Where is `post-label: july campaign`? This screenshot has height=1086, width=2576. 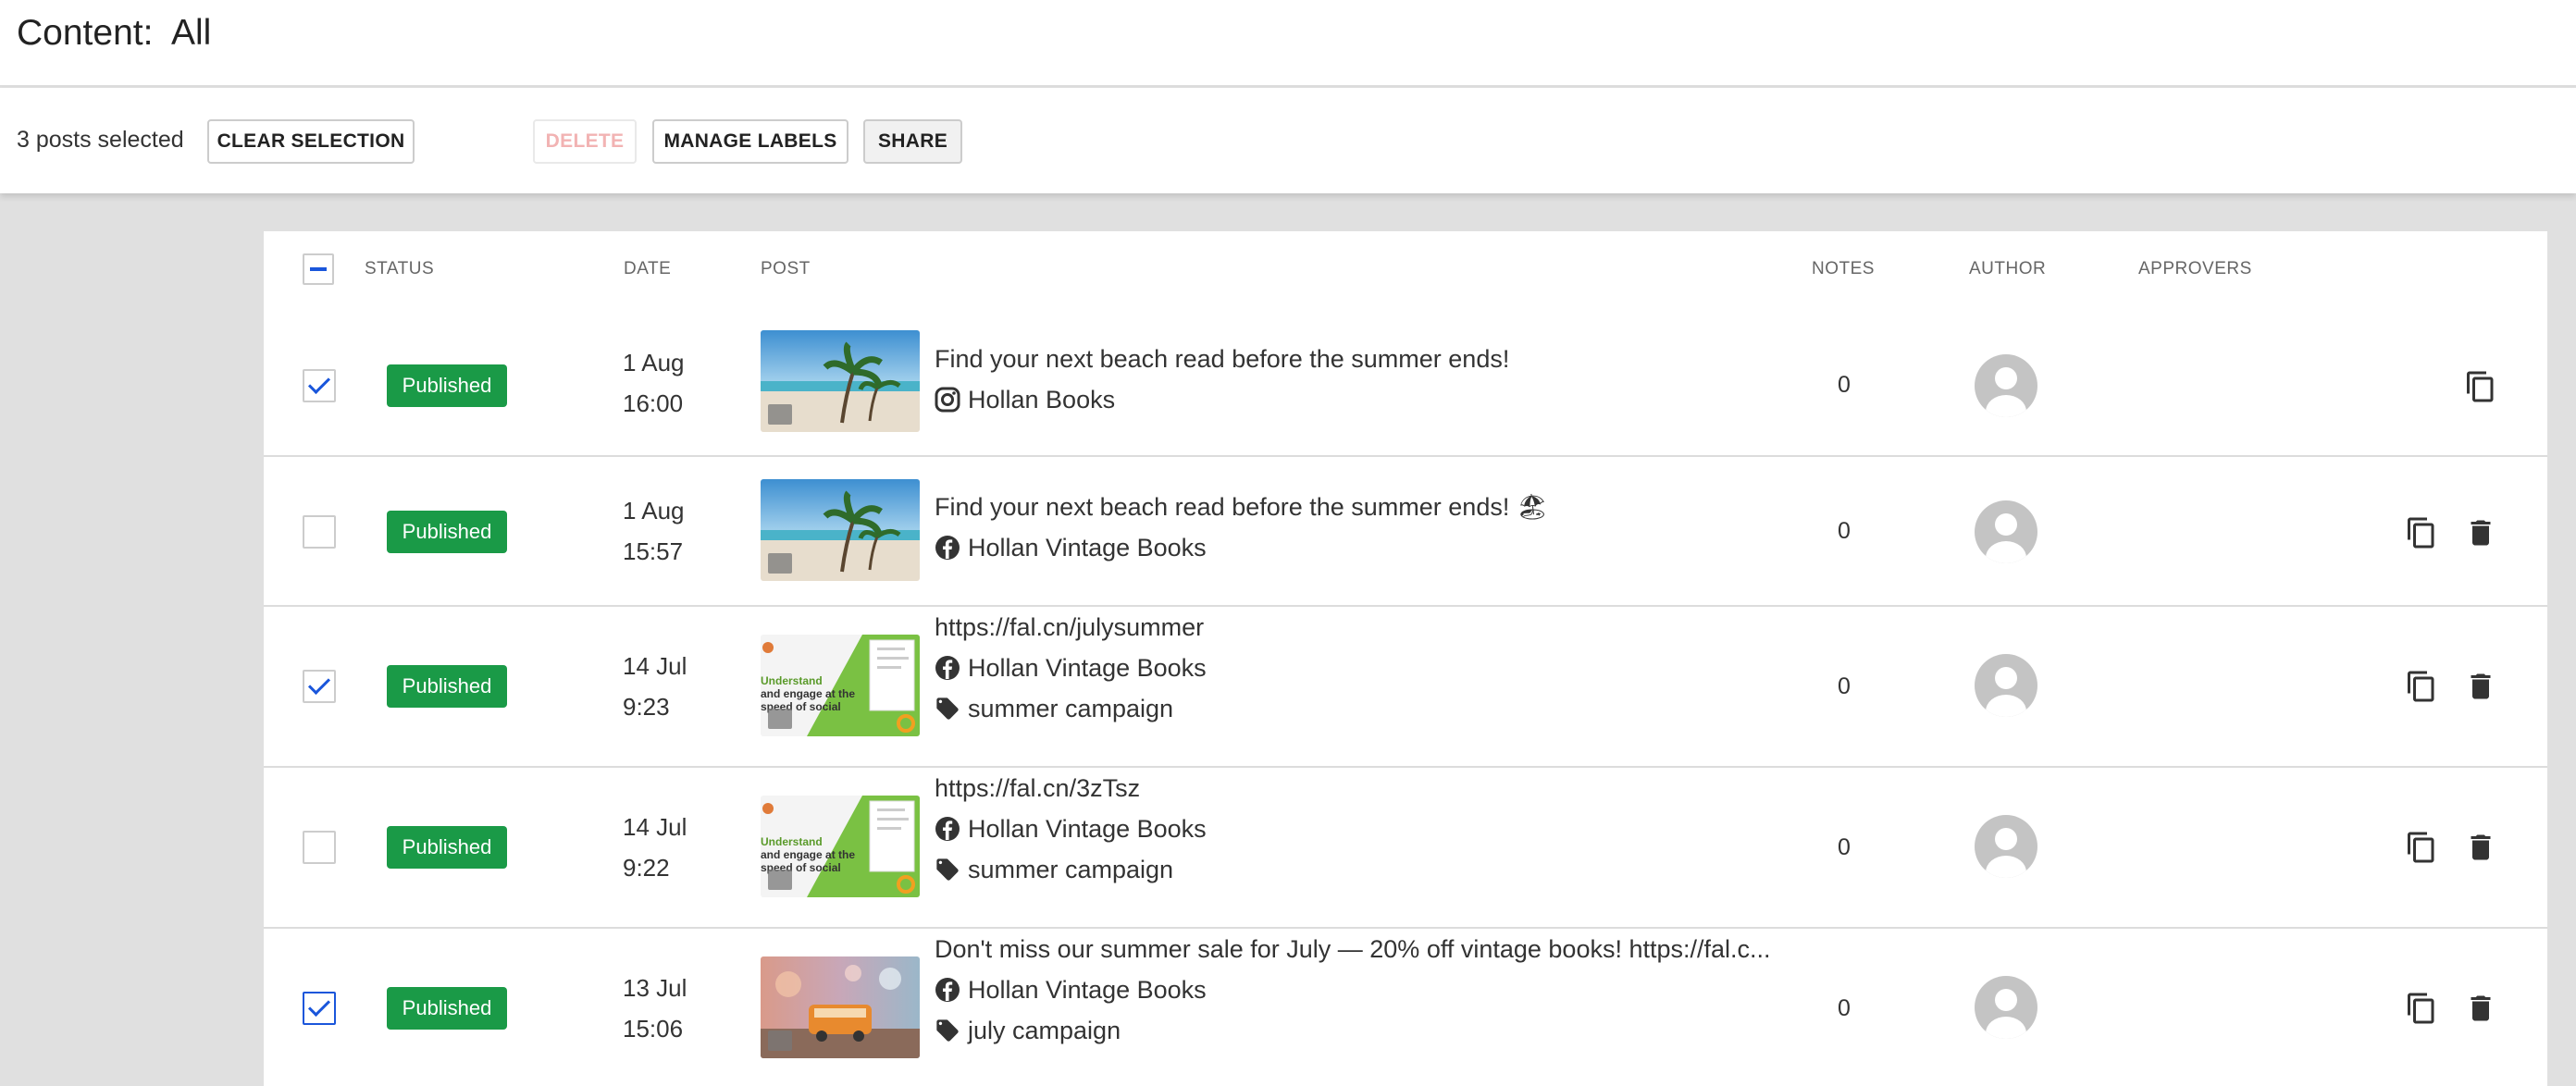
post-label: july campaign is located at coordinates (1353, 1030).